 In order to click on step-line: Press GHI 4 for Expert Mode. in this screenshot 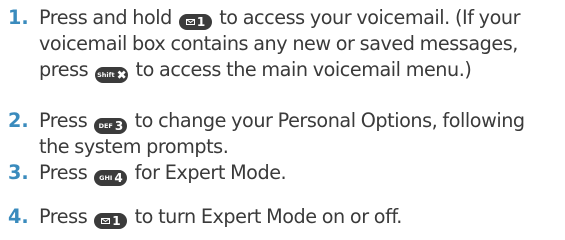, I will do `click(163, 173)`.